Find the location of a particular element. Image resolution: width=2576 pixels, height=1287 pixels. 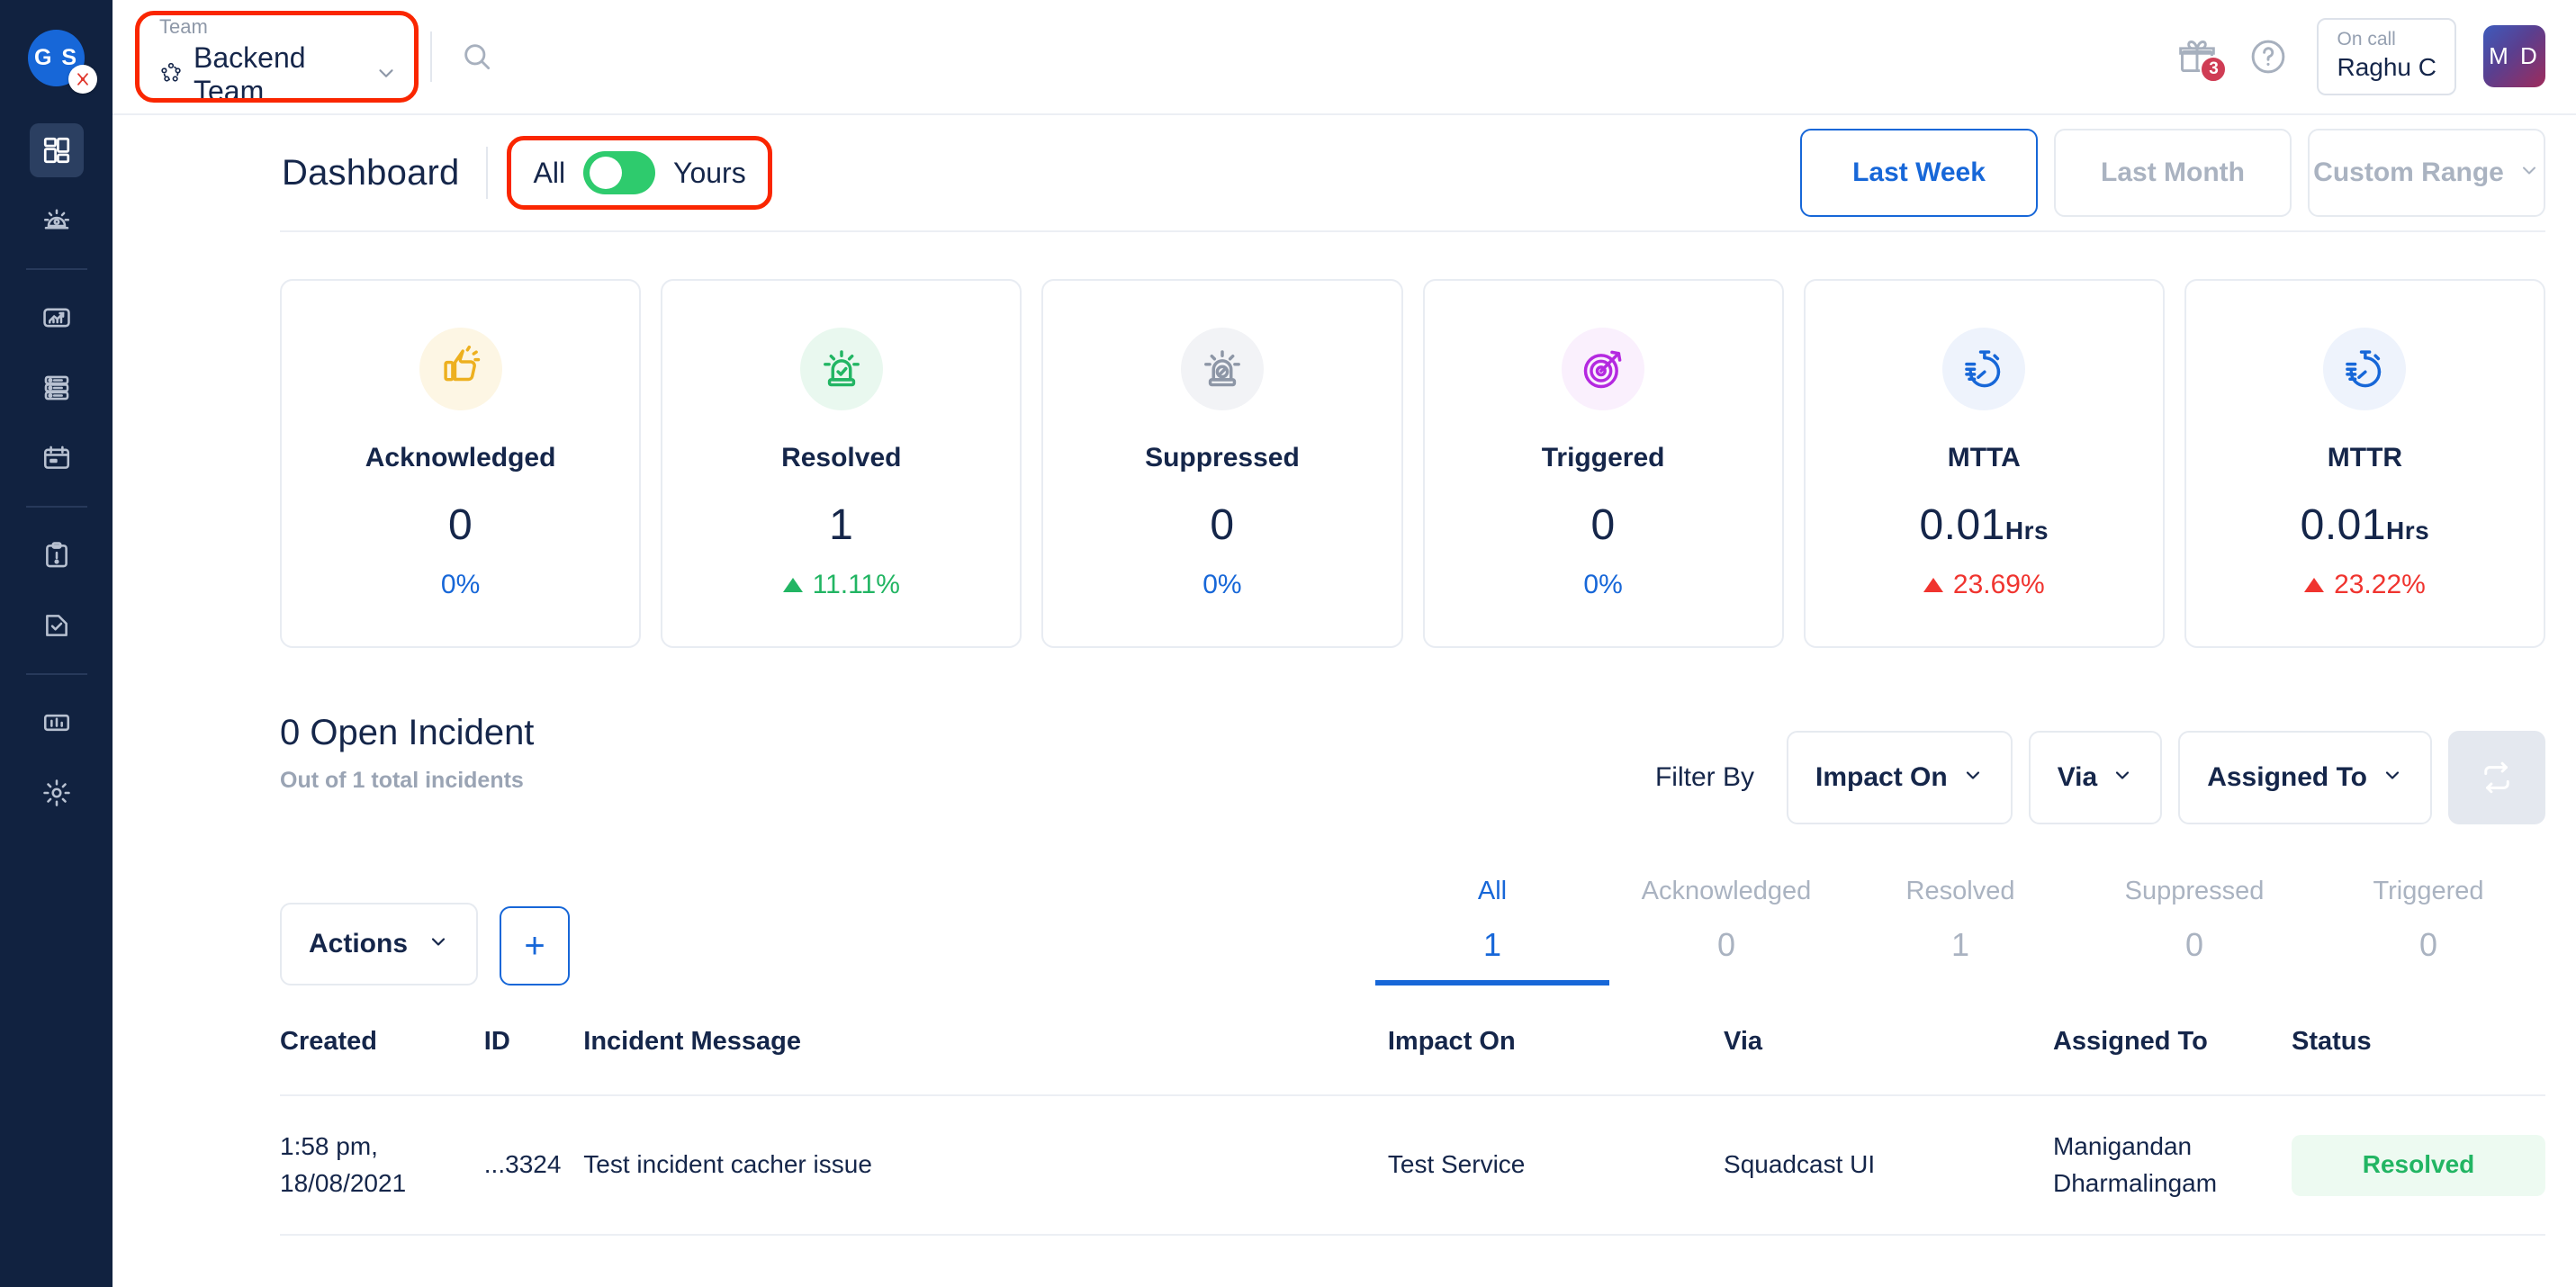

sidebar-item-reports is located at coordinates (57, 723).